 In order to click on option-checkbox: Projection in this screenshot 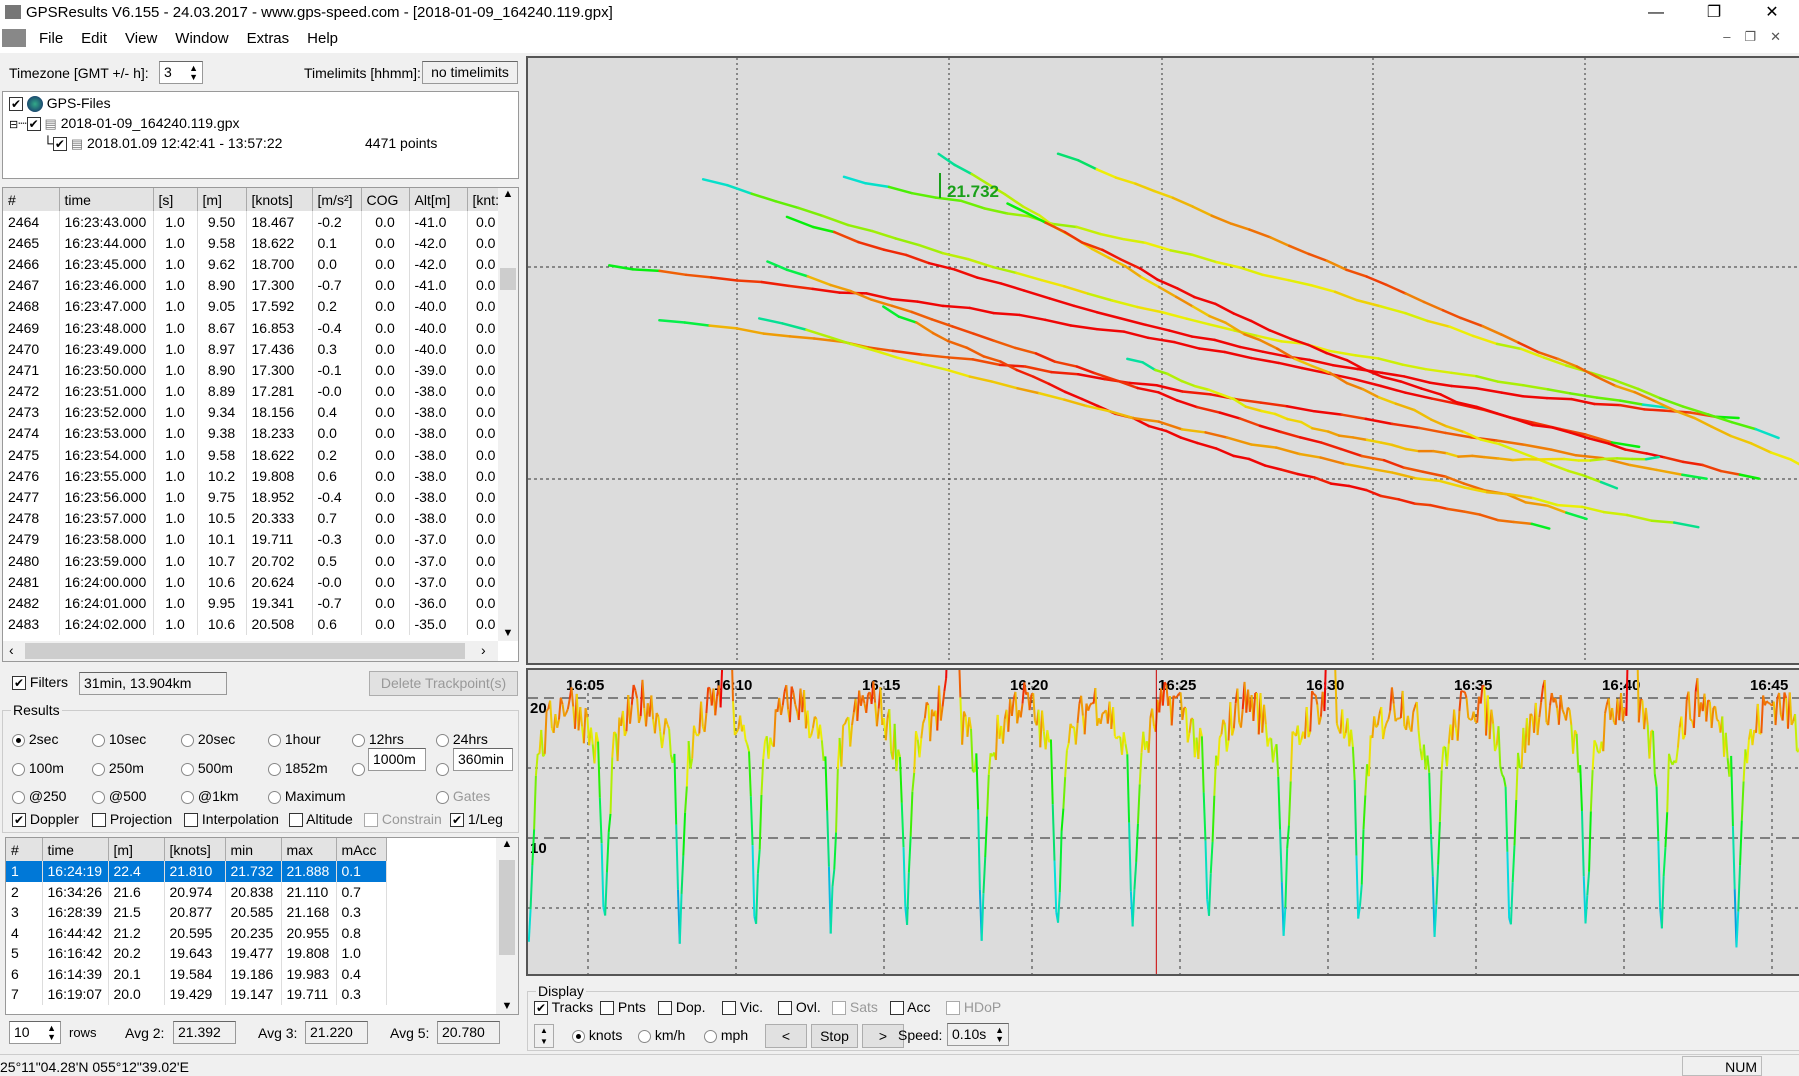, I will do `click(132, 819)`.